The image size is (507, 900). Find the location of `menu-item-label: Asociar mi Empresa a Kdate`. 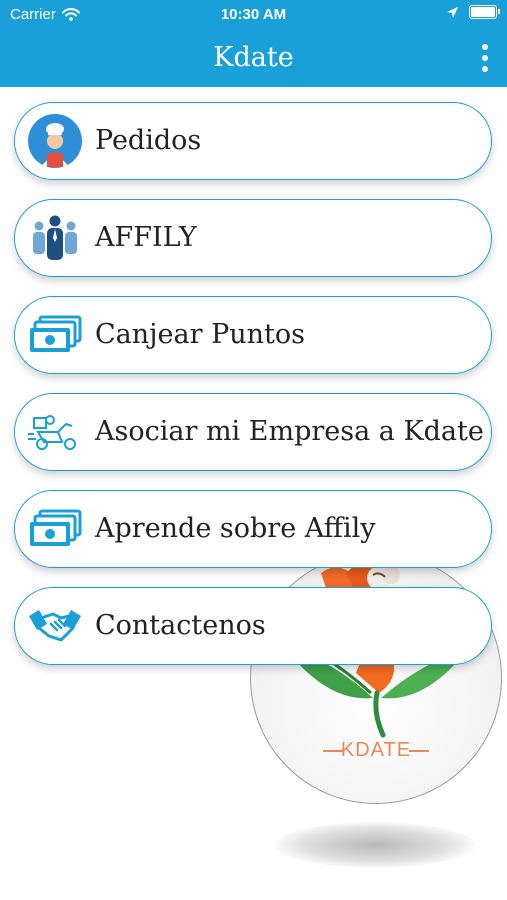

menu-item-label: Asociar mi Empresa a Kdate is located at coordinates (289, 431).